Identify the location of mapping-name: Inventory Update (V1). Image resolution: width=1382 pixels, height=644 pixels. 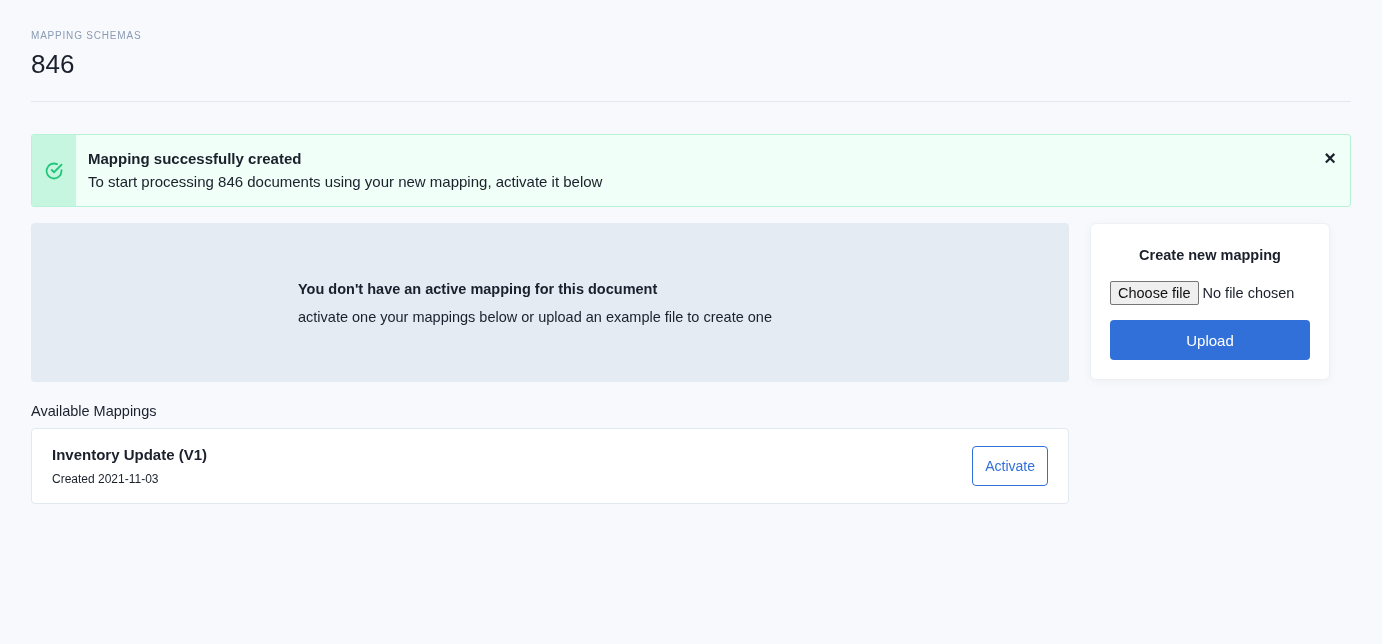
(130, 454).